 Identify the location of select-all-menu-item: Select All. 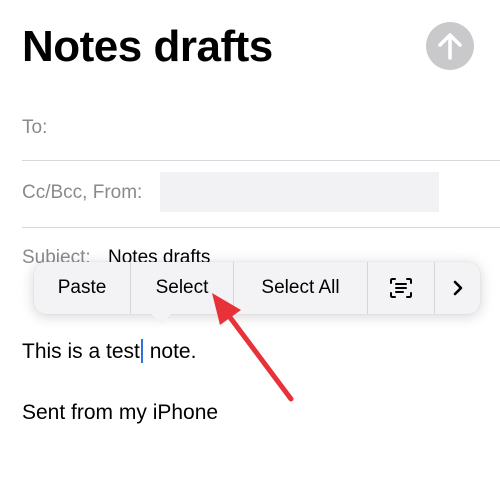
(301, 288).